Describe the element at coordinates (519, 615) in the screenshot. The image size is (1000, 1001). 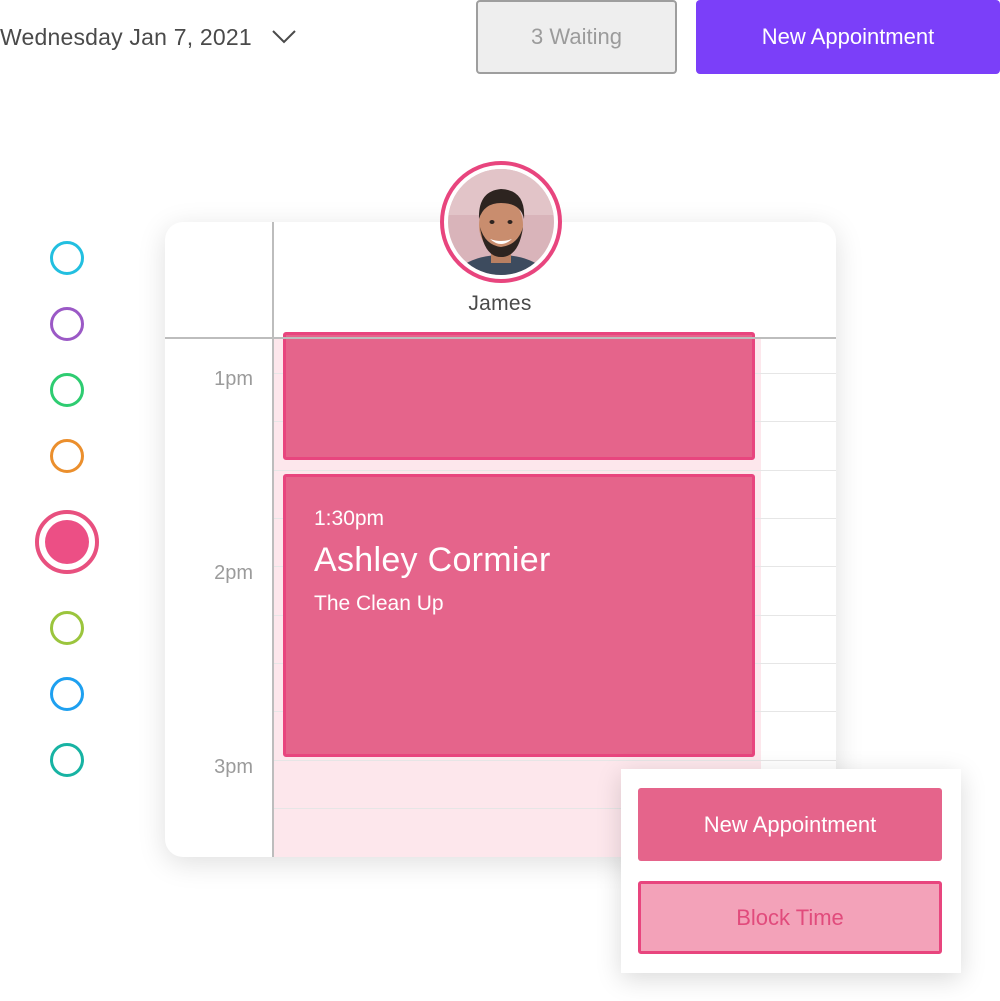
I see `appointment-block: 1:30pm Ashley Cormier The Clean Up` at that location.